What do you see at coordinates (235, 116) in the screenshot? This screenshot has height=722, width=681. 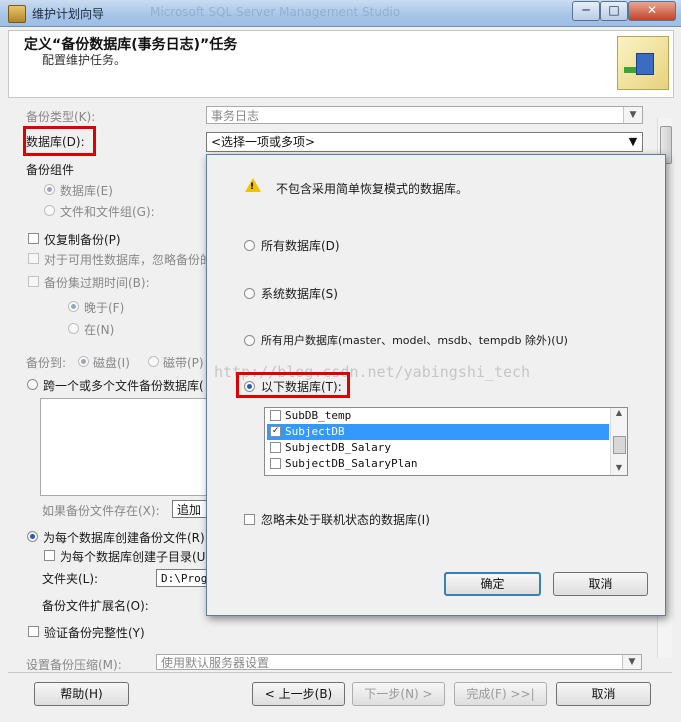 I see `backup-type-value: 事务日志` at bounding box center [235, 116].